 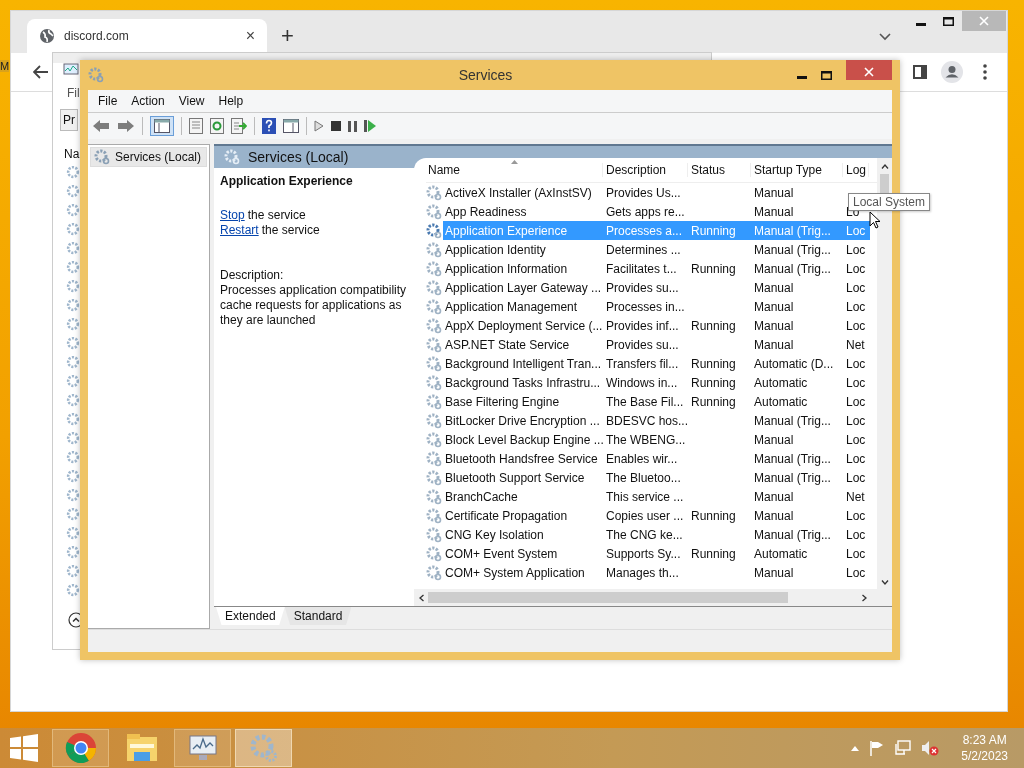 I want to click on service-row: BranchCache This service ... Manual Net, so click(x=656, y=496).